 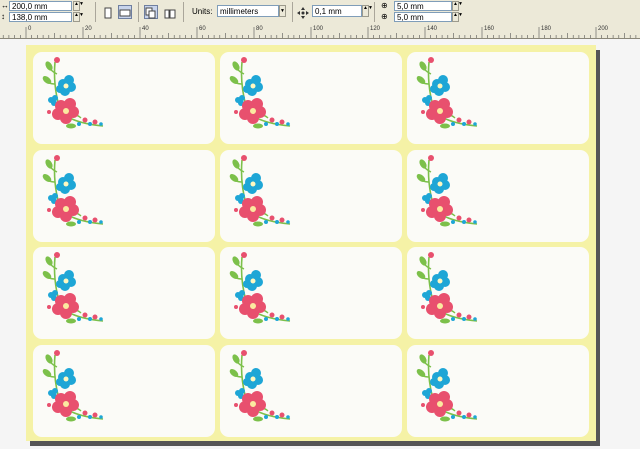 I want to click on portrait-icon, so click(x=108, y=12).